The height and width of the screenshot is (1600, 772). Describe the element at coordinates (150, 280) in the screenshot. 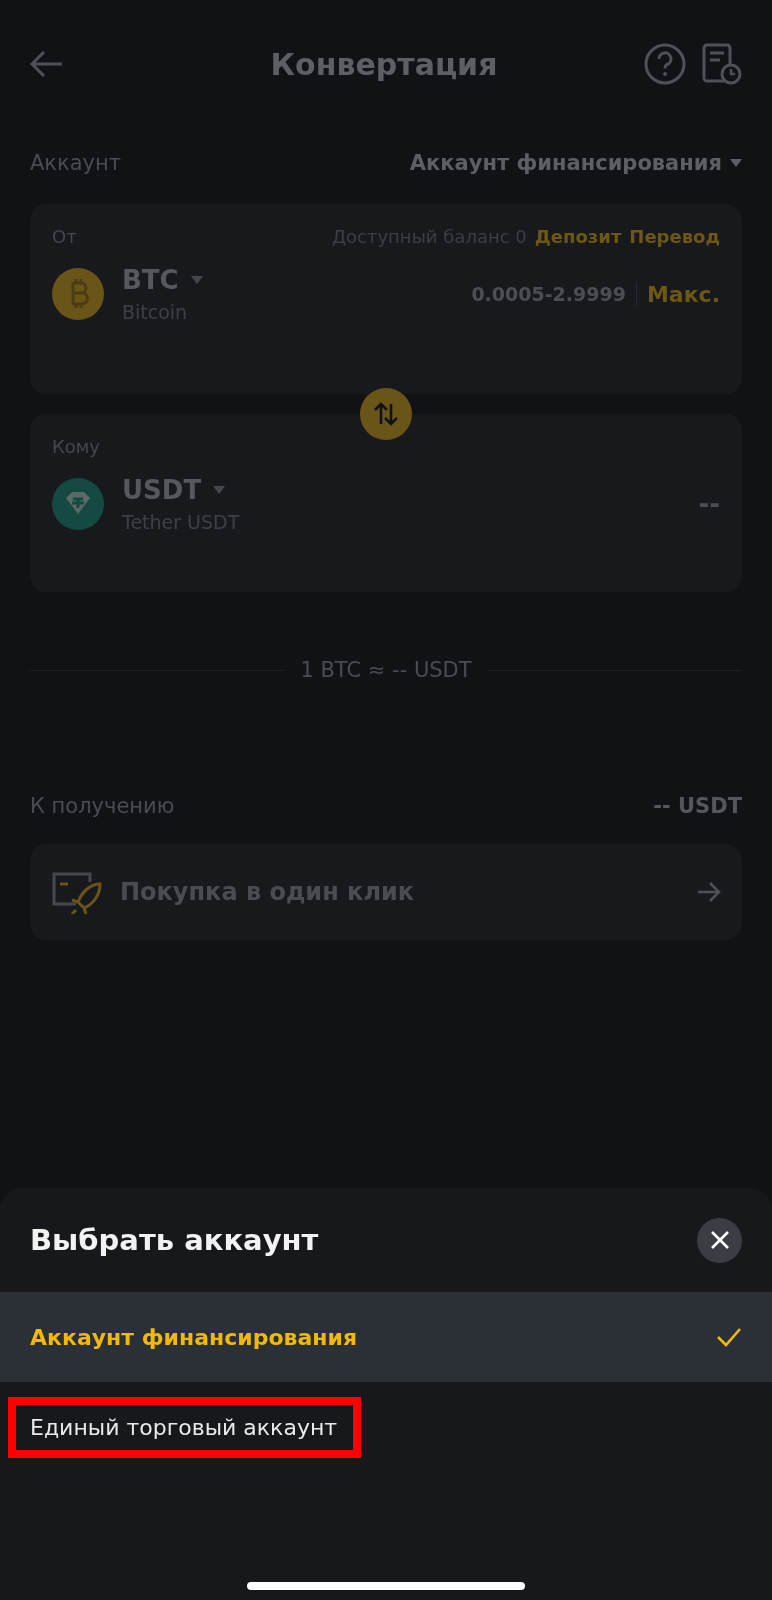

I see `coin-symbol: BTC` at that location.